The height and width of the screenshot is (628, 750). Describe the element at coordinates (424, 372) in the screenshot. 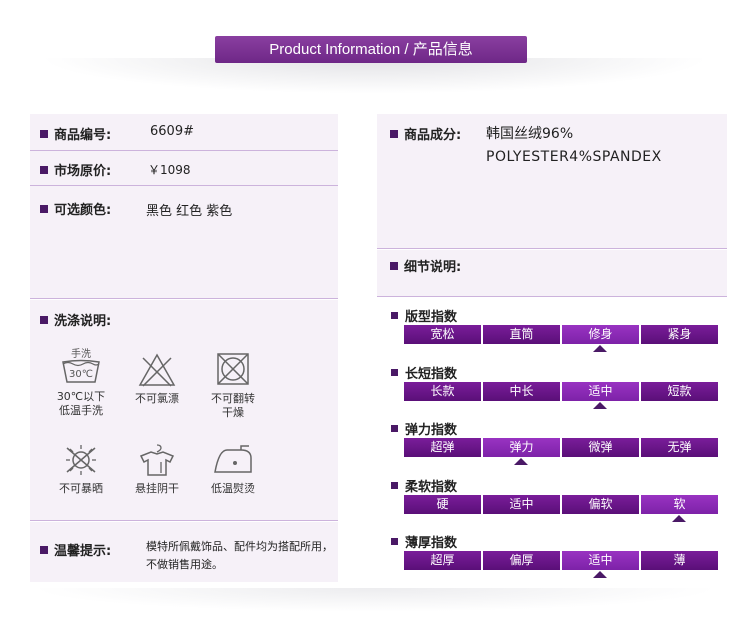

I see `index-title: 长短指数` at that location.